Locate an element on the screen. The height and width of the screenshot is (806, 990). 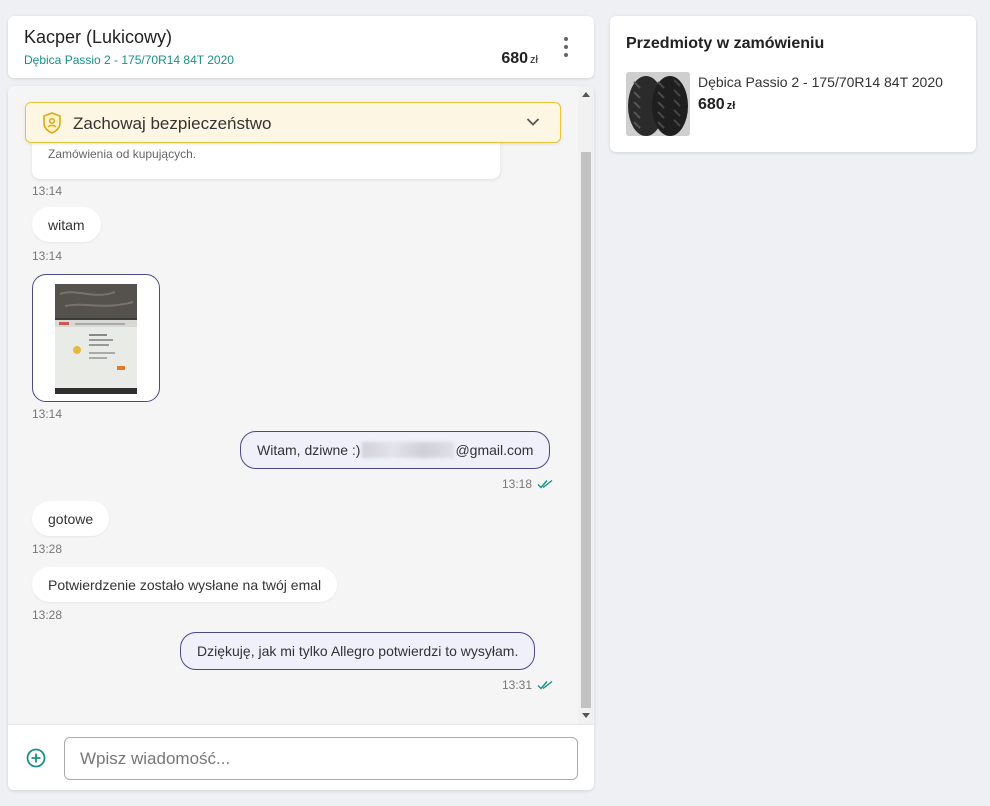
shield-icon is located at coordinates (52, 123).